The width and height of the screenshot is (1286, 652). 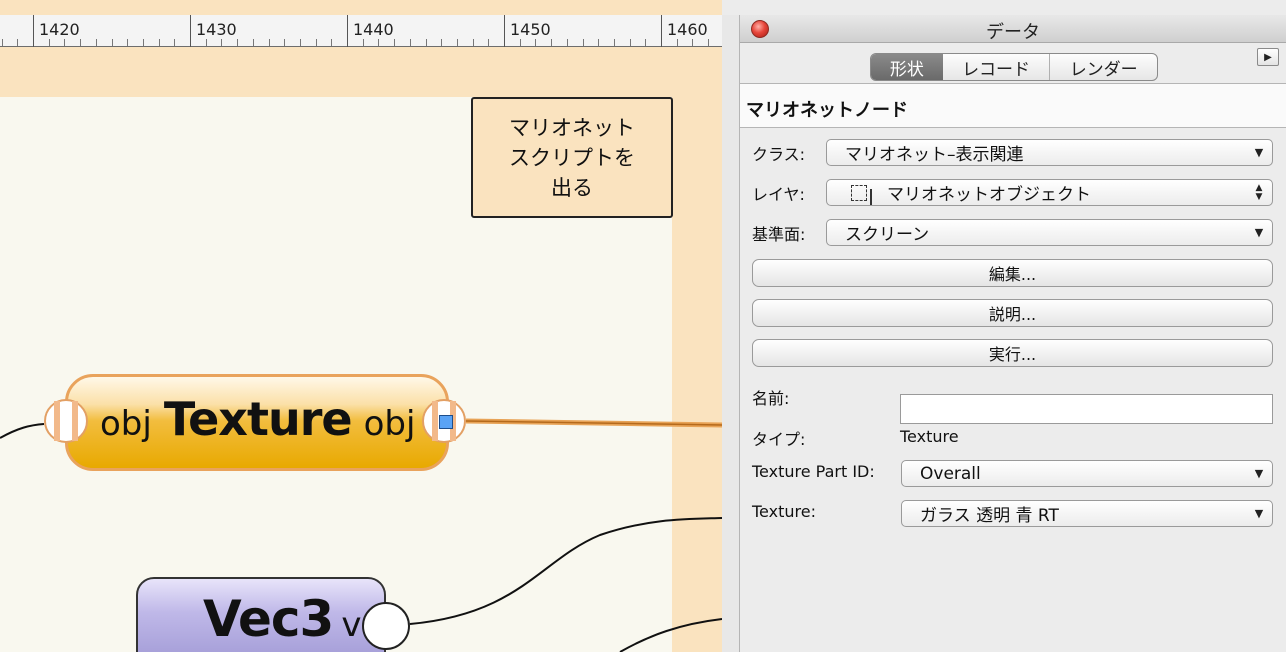 I want to click on layer-value: マリオネットオブジェクト, so click(x=989, y=195).